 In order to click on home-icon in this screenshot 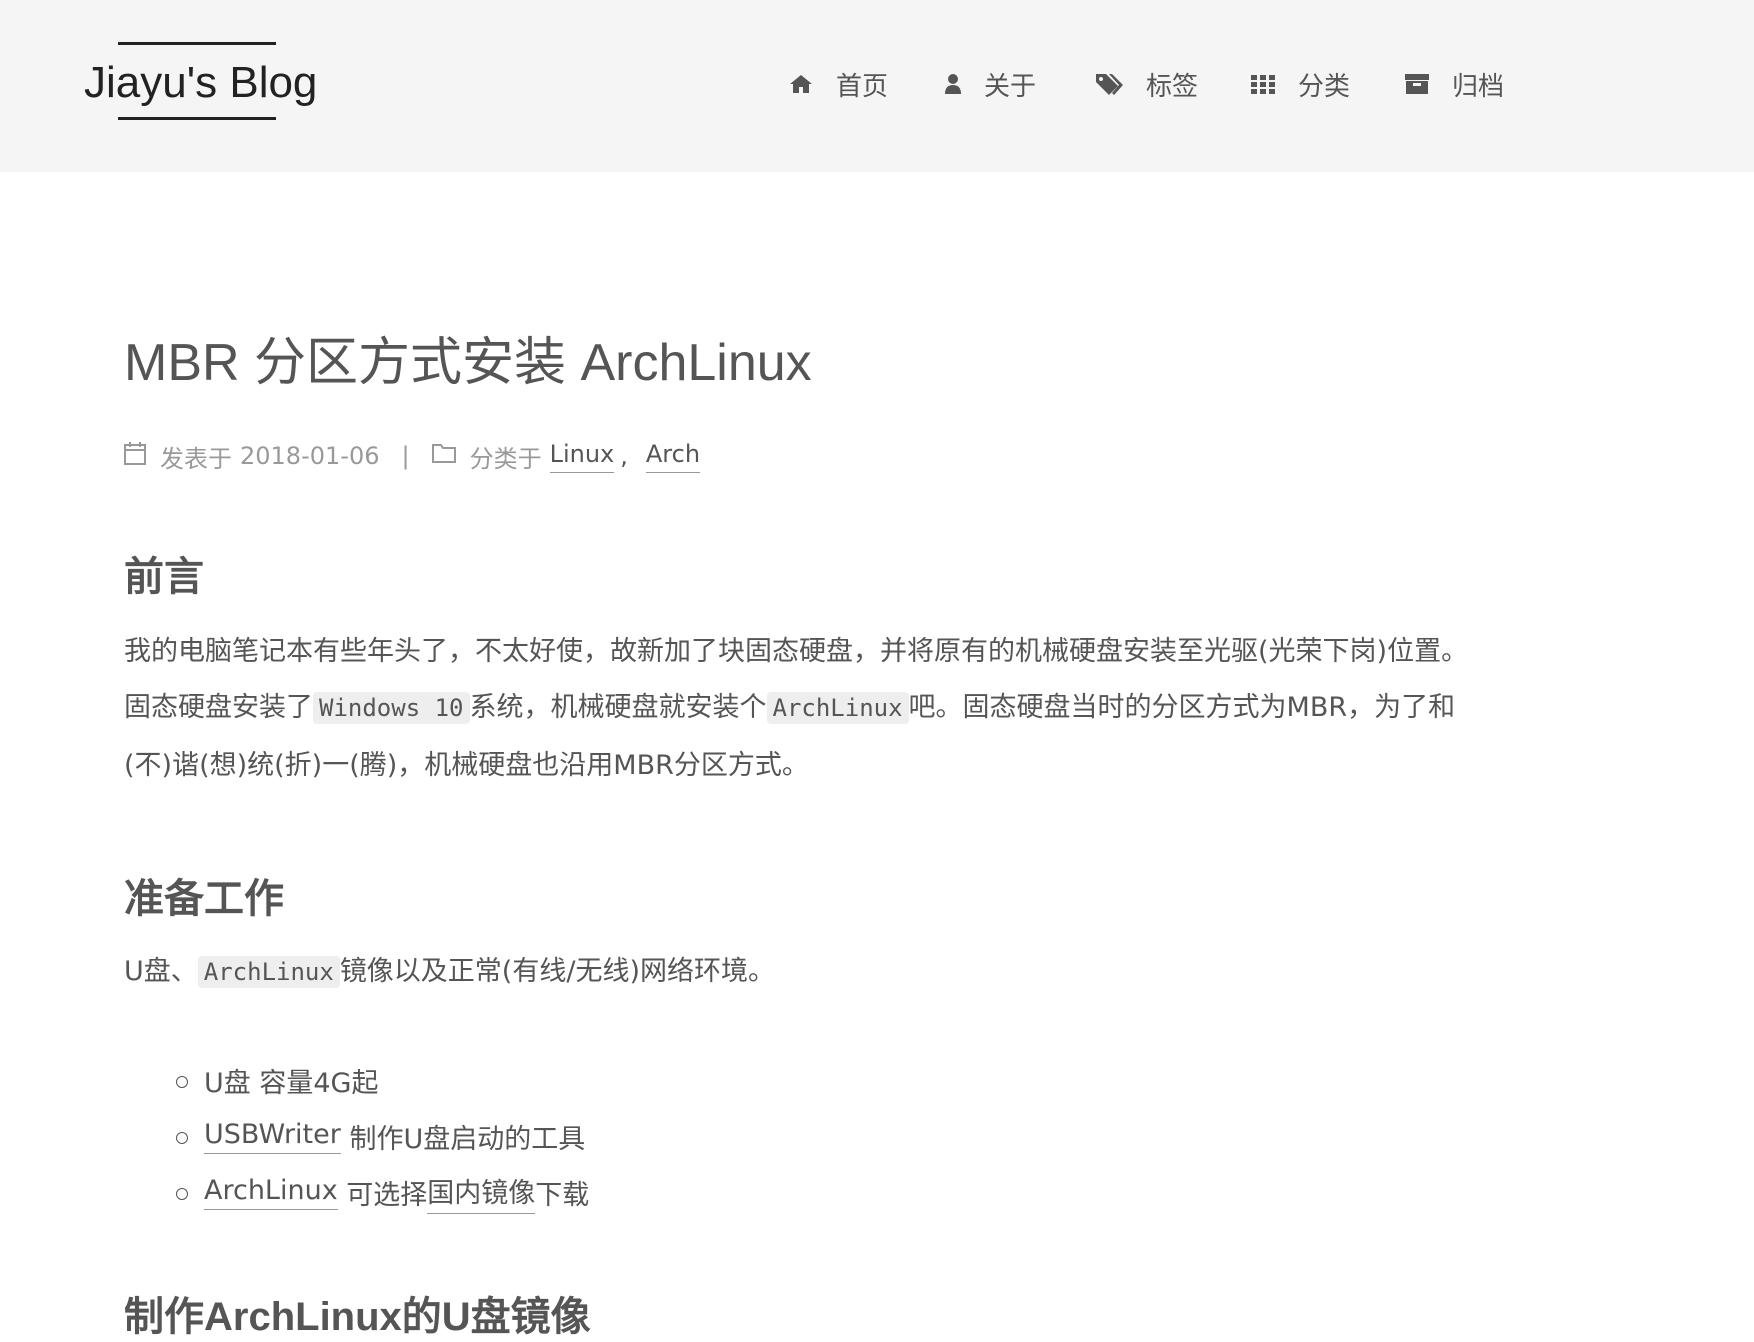, I will do `click(801, 84)`.